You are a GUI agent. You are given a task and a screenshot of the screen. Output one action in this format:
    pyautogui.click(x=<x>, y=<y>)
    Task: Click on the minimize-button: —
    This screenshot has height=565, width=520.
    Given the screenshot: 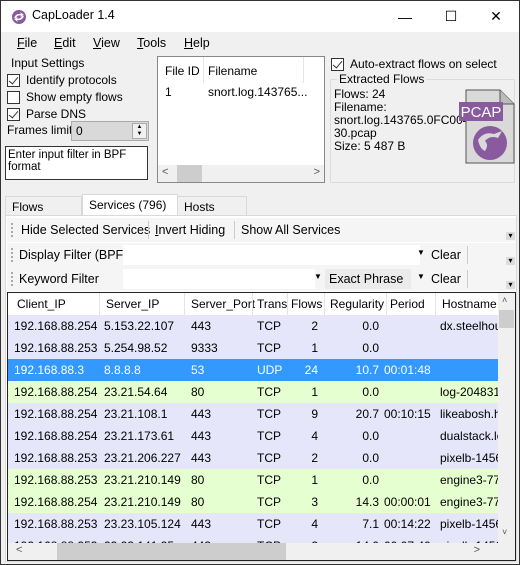 What is the action you would take?
    pyautogui.click(x=405, y=16)
    